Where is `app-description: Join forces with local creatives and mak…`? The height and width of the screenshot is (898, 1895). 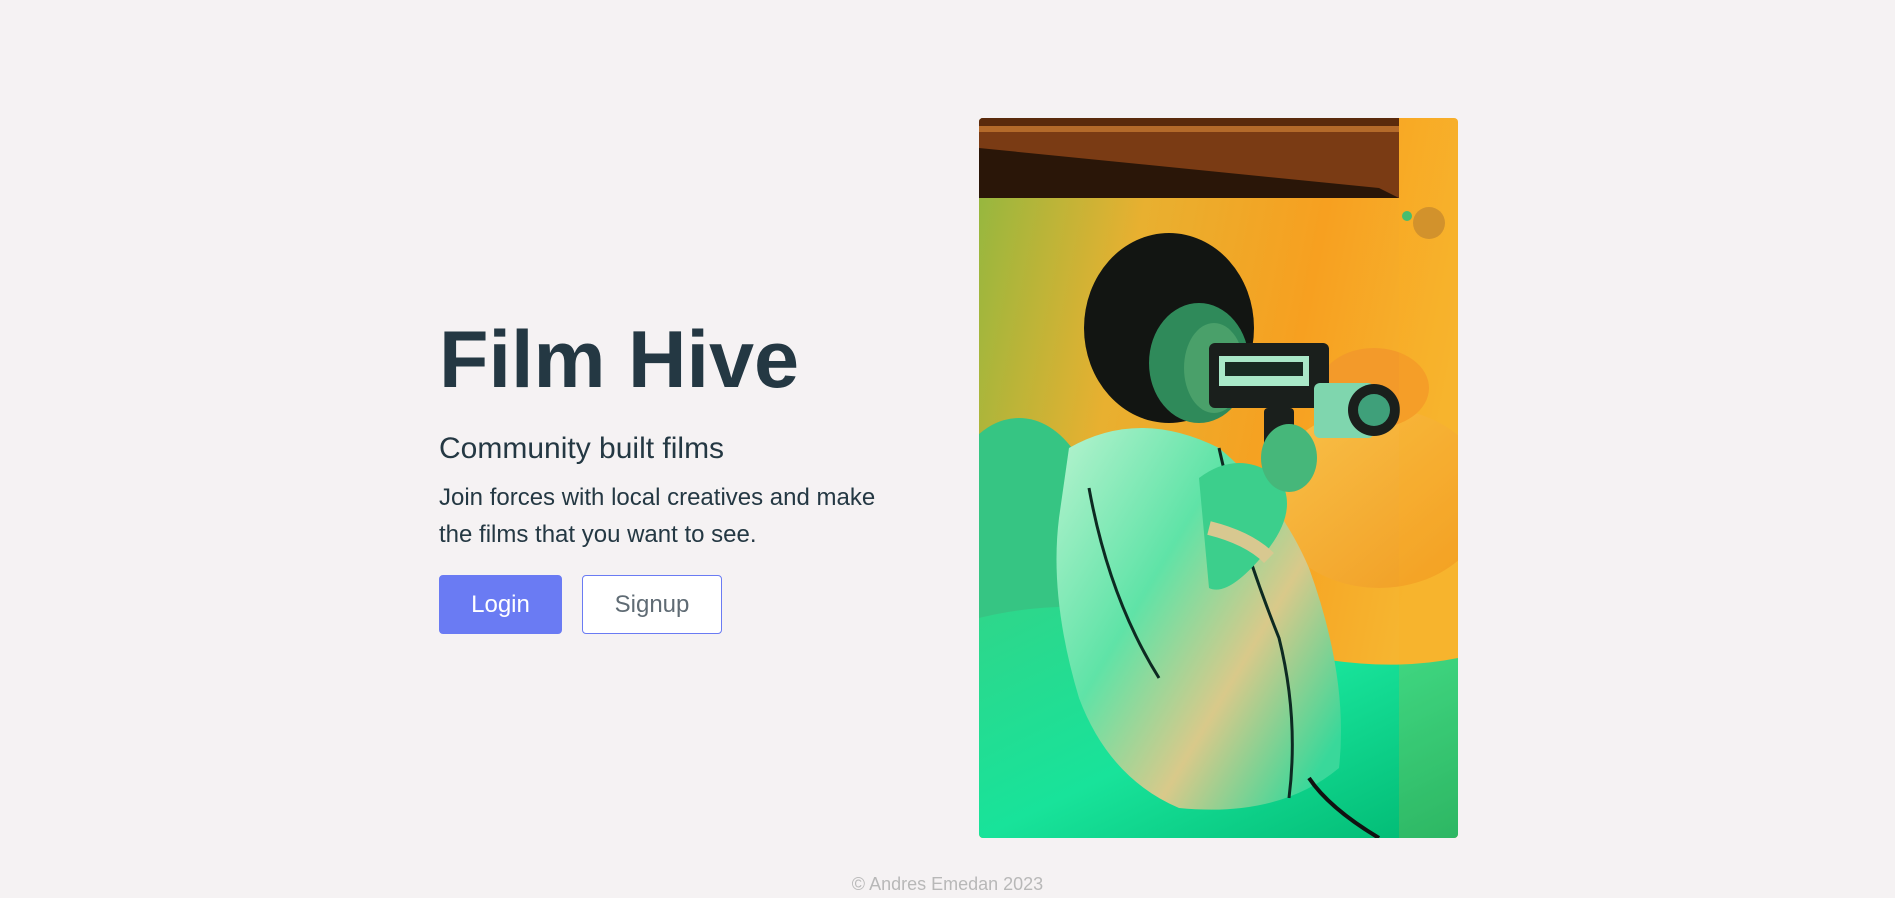 app-description: Join forces with local creatives and mak… is located at coordinates (657, 516).